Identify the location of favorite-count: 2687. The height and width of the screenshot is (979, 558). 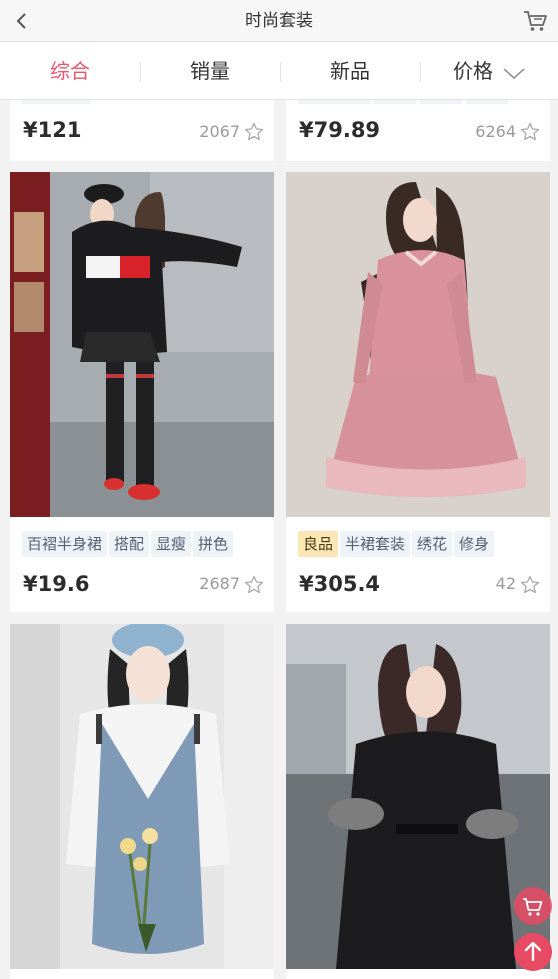
(219, 583).